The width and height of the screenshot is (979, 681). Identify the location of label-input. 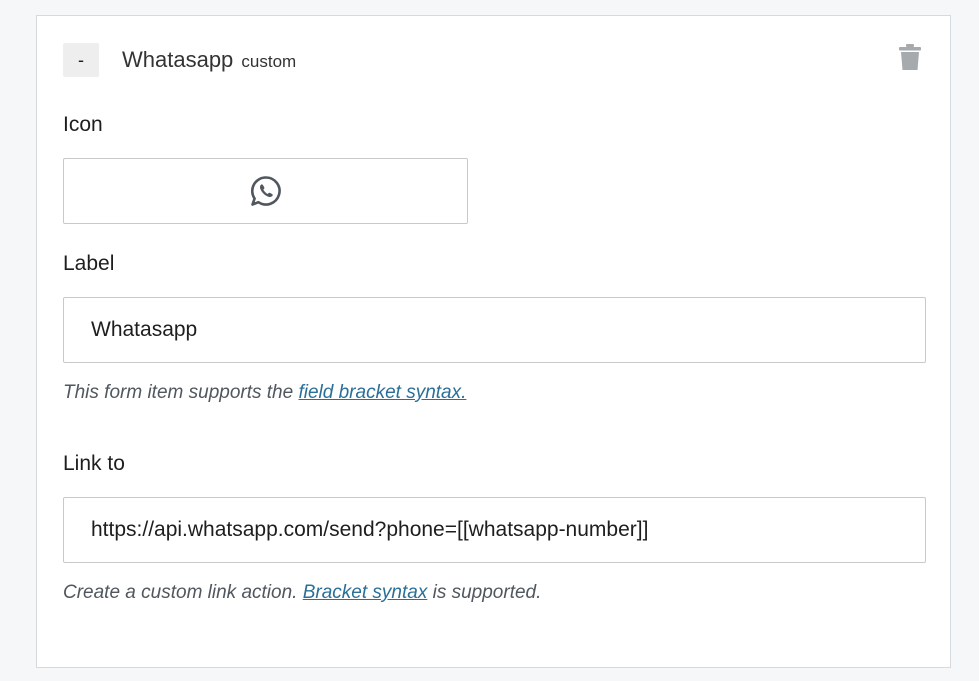
(494, 330).